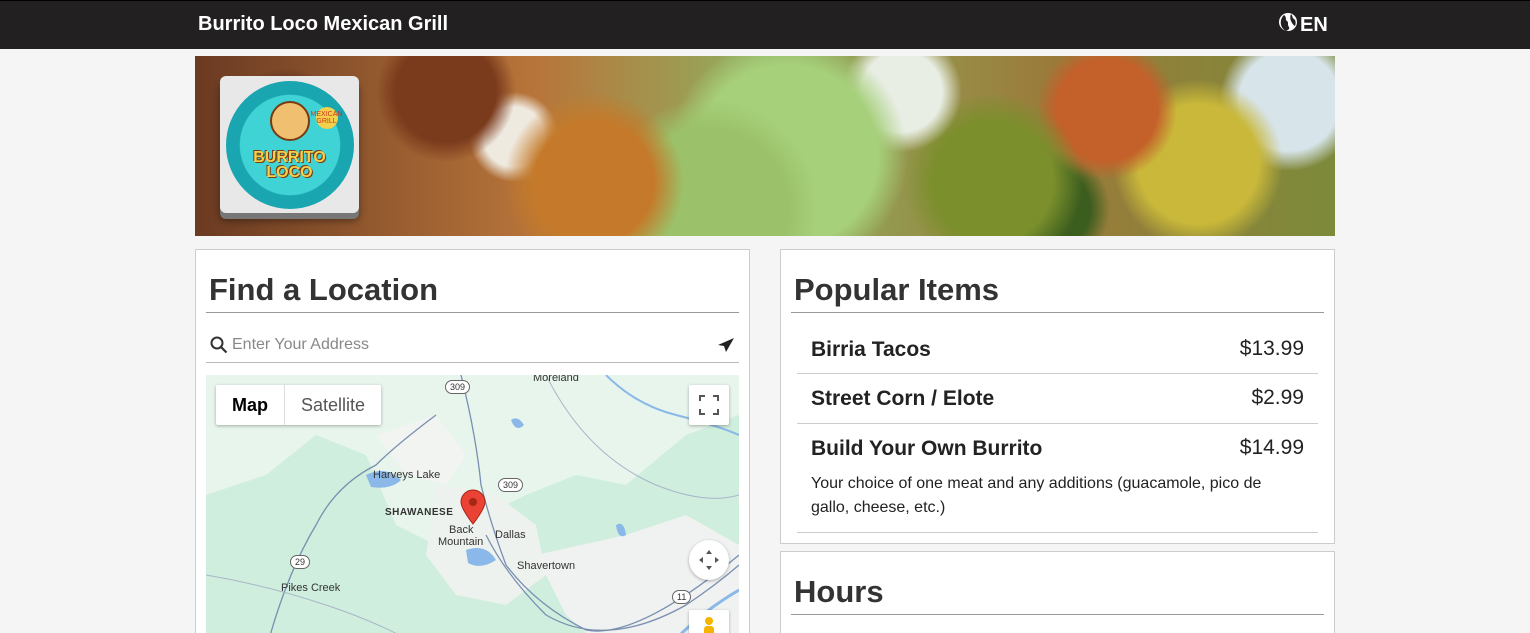  I want to click on restaurant-logo: MEXICAN GRILL BURRITO LOCO, so click(289, 144).